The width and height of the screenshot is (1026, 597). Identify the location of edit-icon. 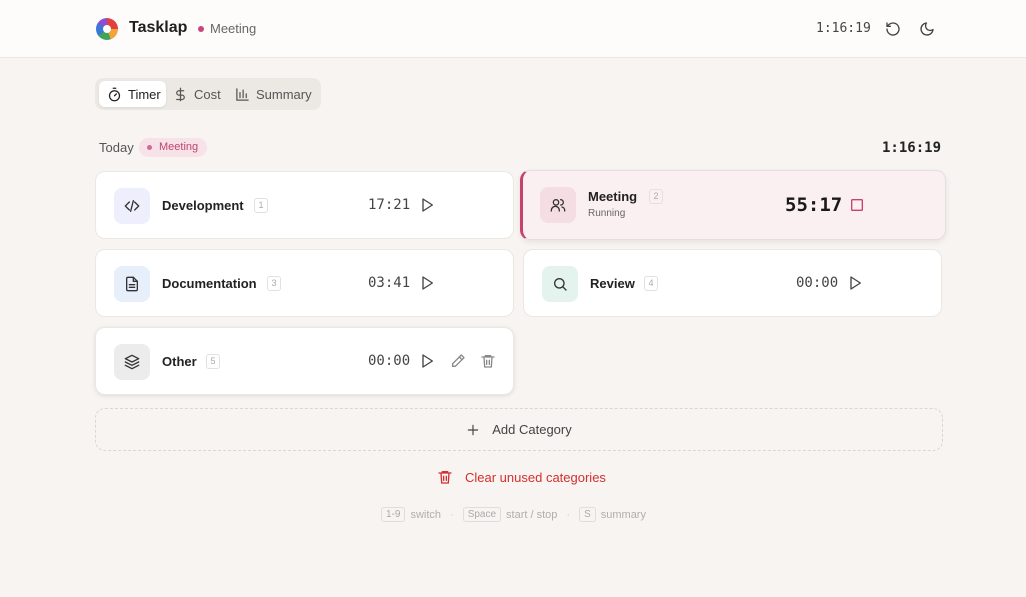
(458, 361).